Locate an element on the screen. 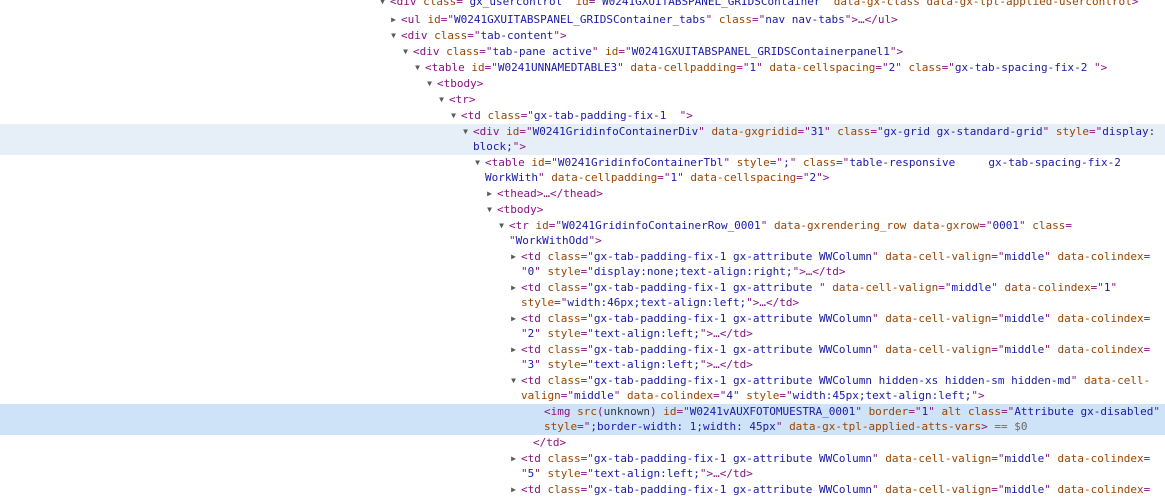  tag-token is located at coordinates (964, 411).